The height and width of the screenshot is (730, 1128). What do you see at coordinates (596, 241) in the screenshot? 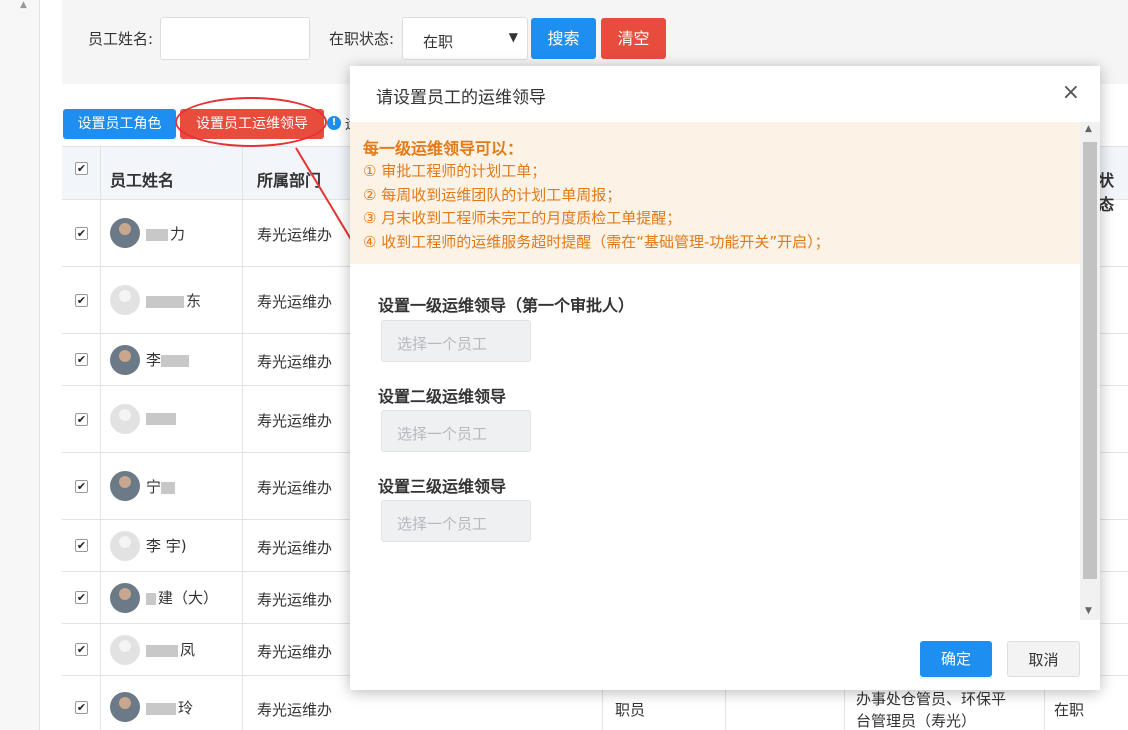
I see `notice-line: ④ 收到工程师的运维服务超时提醒（需在“基础管理-功能开关”开启）；` at bounding box center [596, 241].